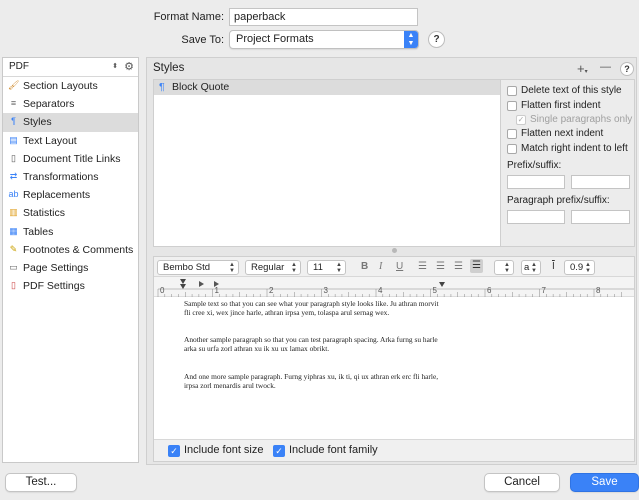 Image resolution: width=639 pixels, height=500 pixels. I want to click on left-indent-marker, so click(183, 286).